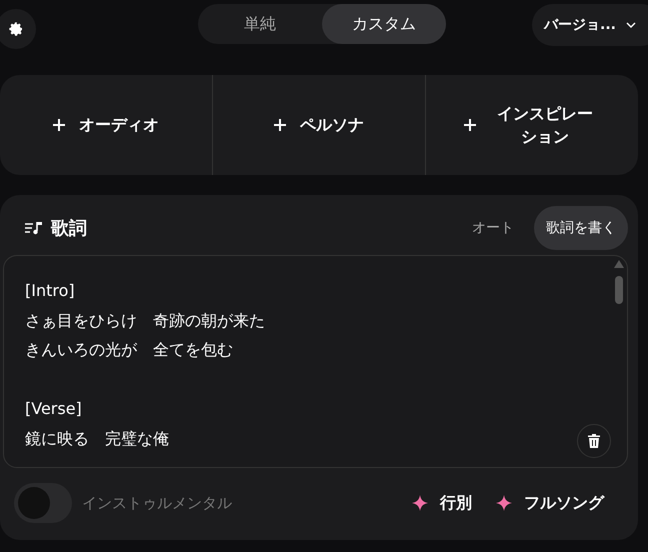  I want to click on chevron-down-icon, so click(631, 25).